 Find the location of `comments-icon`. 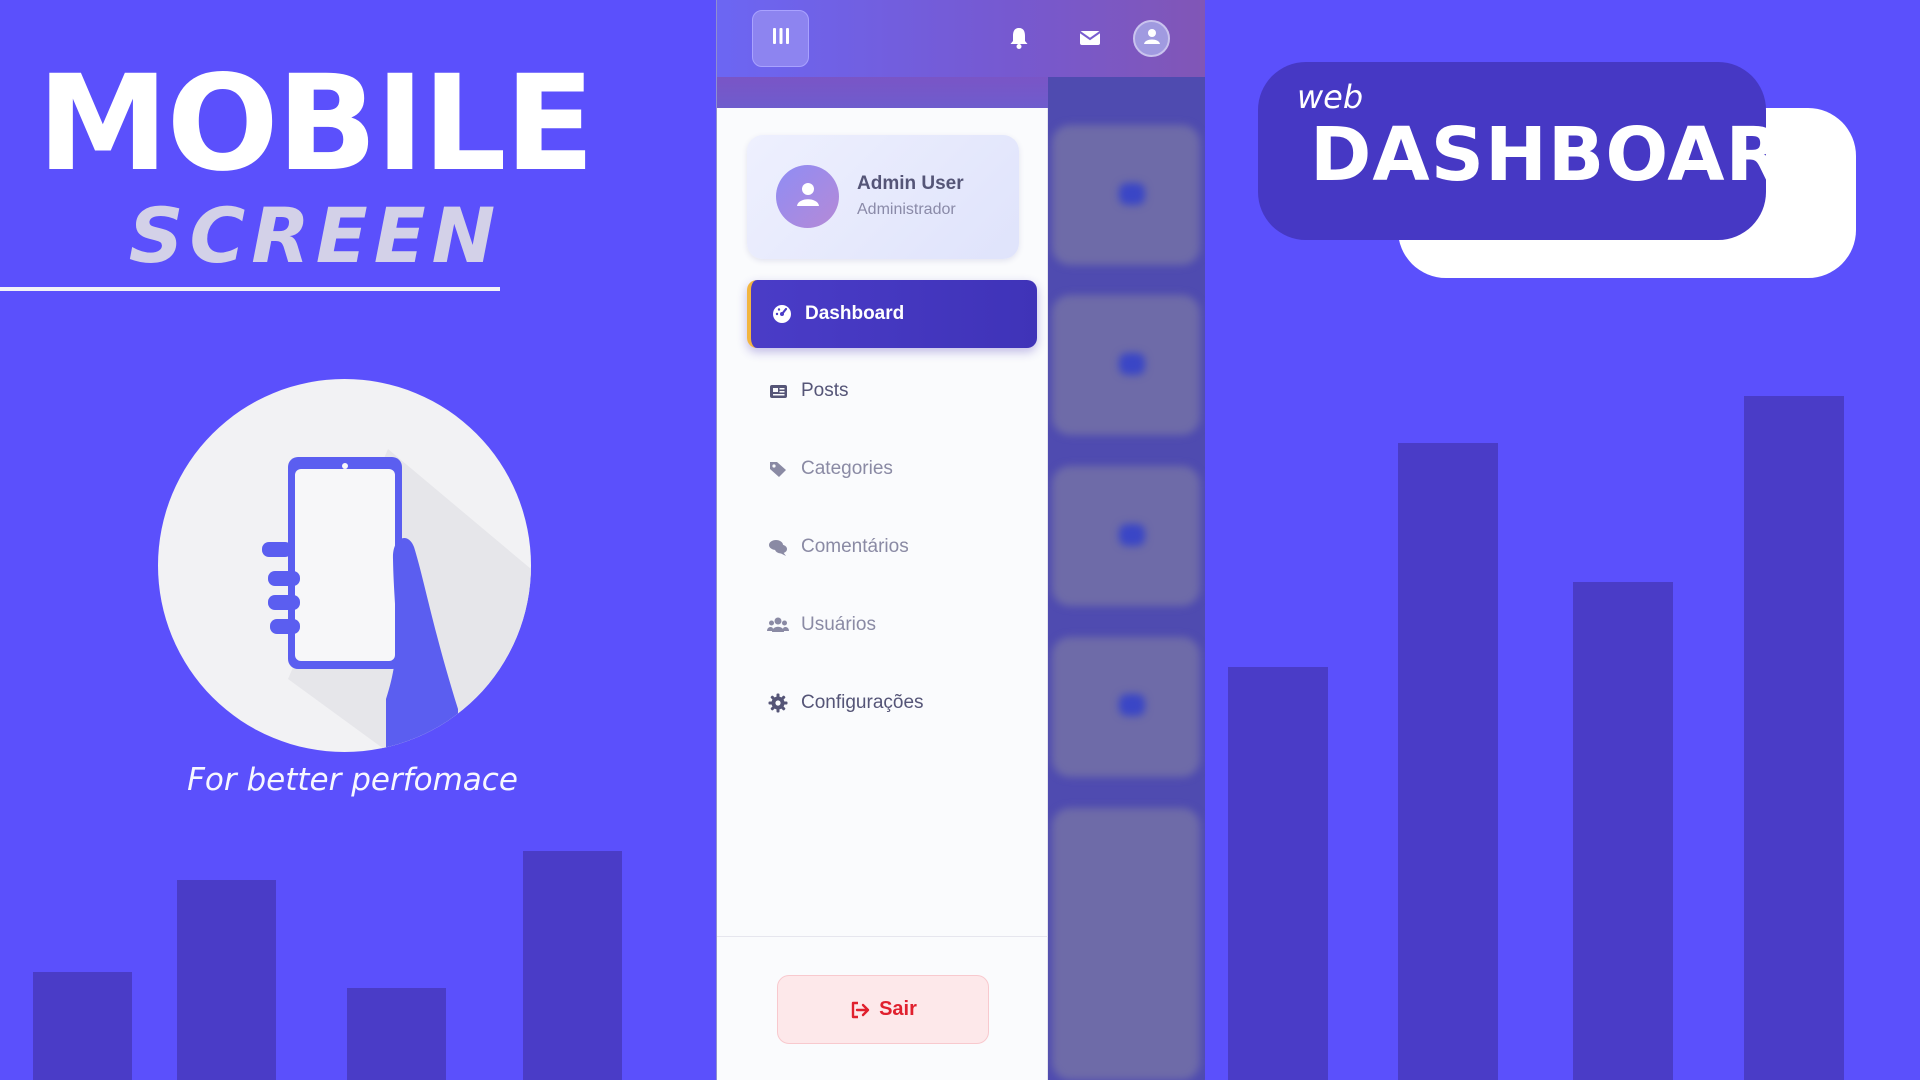

comments-icon is located at coordinates (778, 547).